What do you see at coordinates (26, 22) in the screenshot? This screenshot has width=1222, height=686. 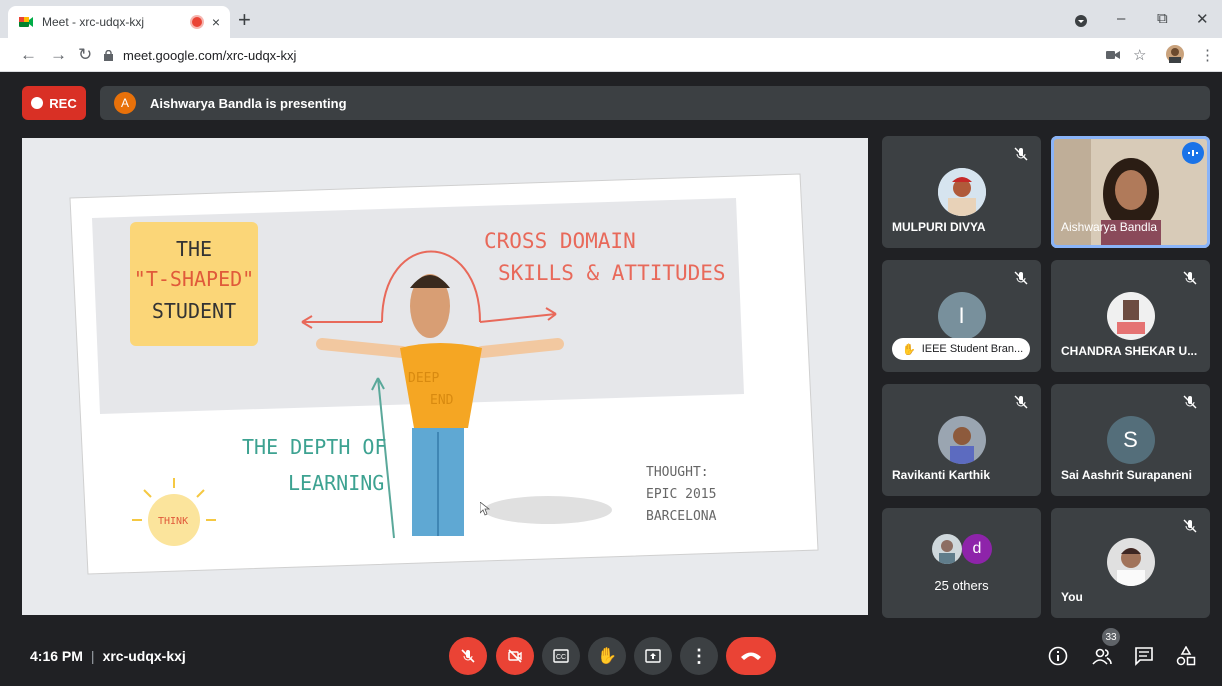 I see `meet-favicon-icon` at bounding box center [26, 22].